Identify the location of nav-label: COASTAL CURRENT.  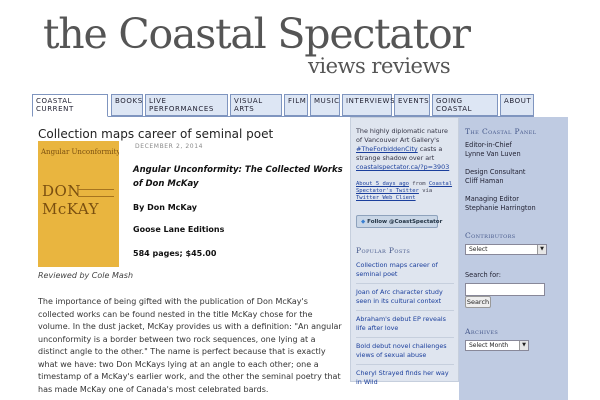
(55, 105).